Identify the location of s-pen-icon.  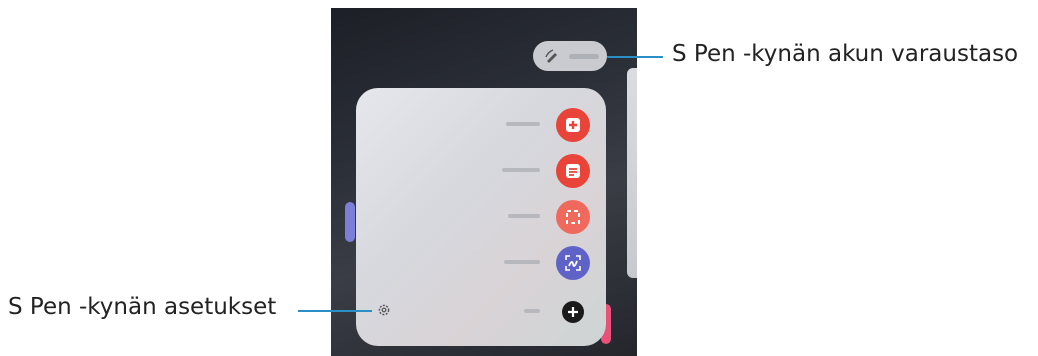
(552, 56).